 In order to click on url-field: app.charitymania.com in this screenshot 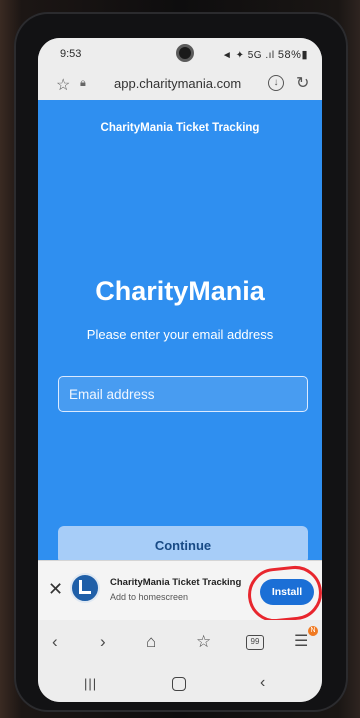, I will do `click(177, 83)`.